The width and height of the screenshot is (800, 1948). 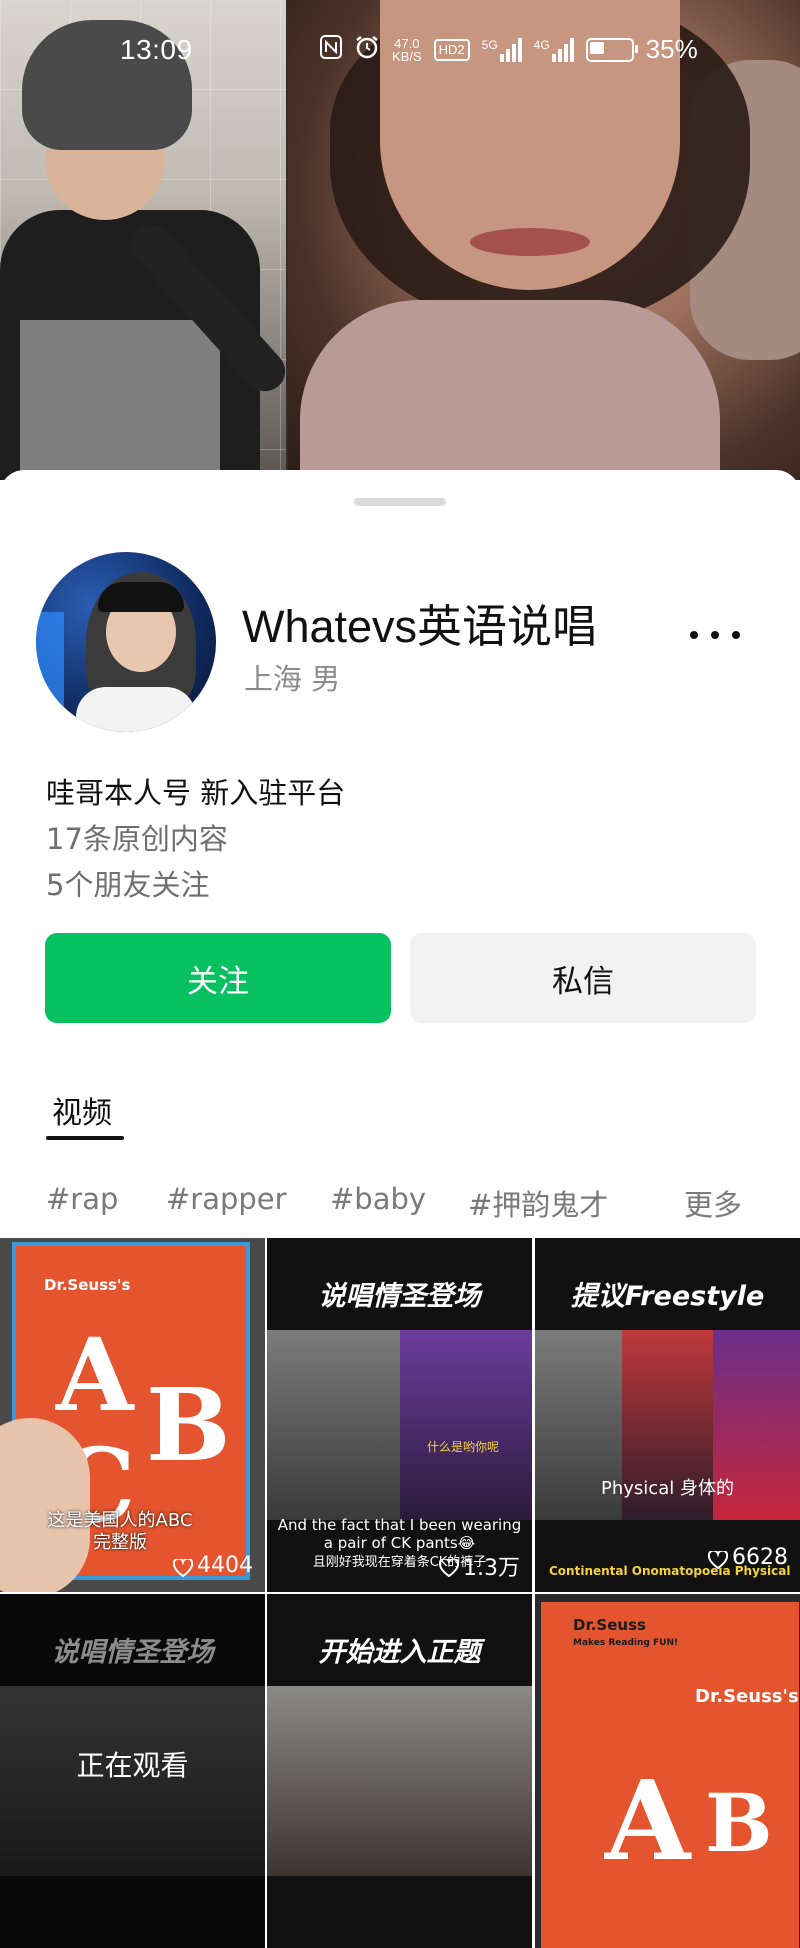 I want to click on now-watching-label: 正在观看, so click(x=132, y=1765).